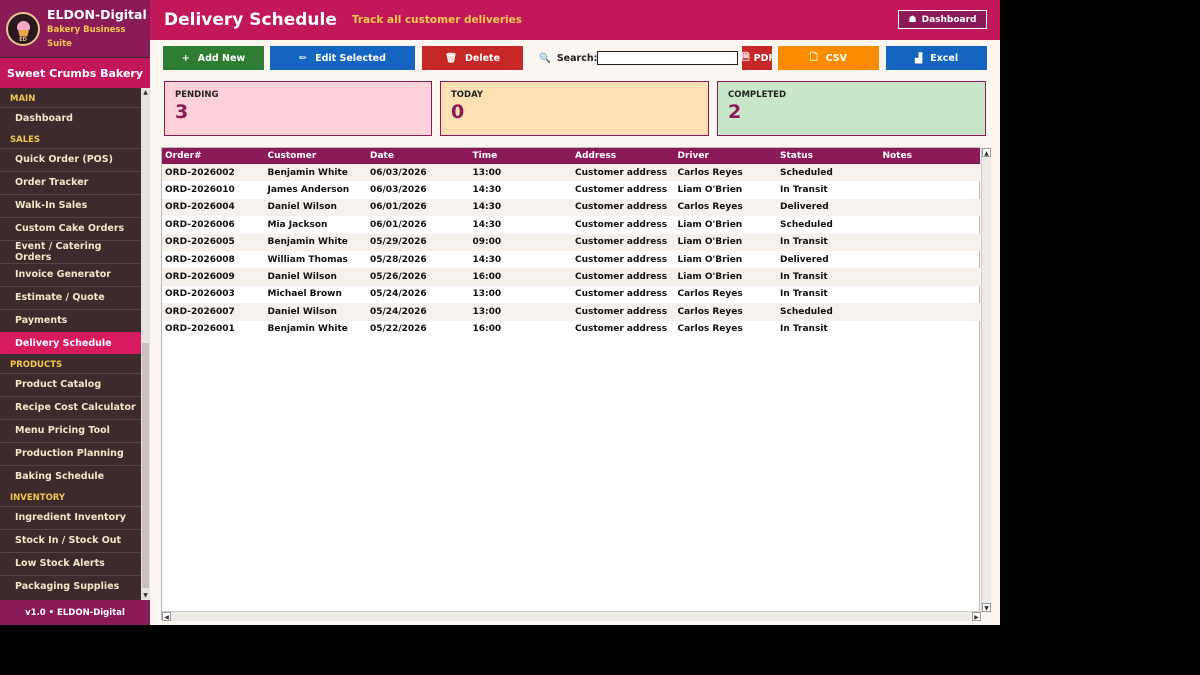  Describe the element at coordinates (166, 616) in the screenshot. I see `scroll-left-icon: ◀` at that location.